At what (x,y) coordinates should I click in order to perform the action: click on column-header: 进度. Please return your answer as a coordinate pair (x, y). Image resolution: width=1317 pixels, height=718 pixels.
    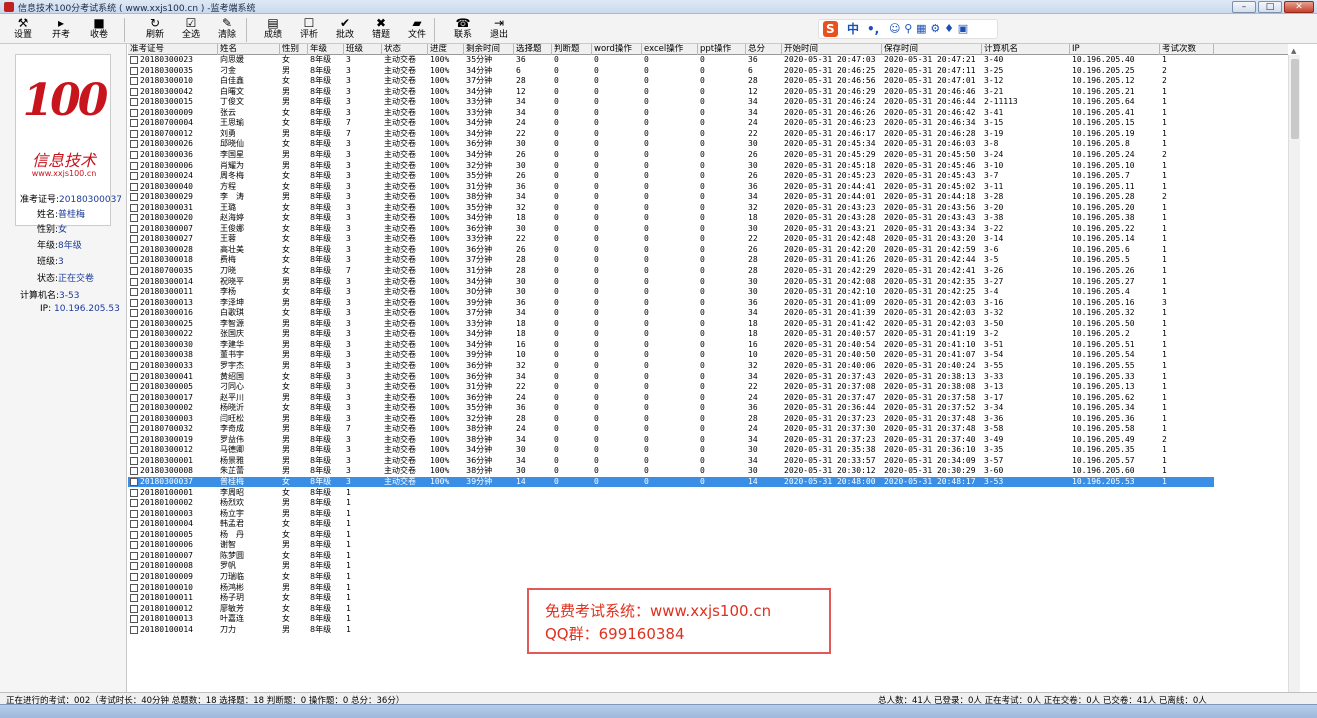
    Looking at the image, I should click on (446, 49).